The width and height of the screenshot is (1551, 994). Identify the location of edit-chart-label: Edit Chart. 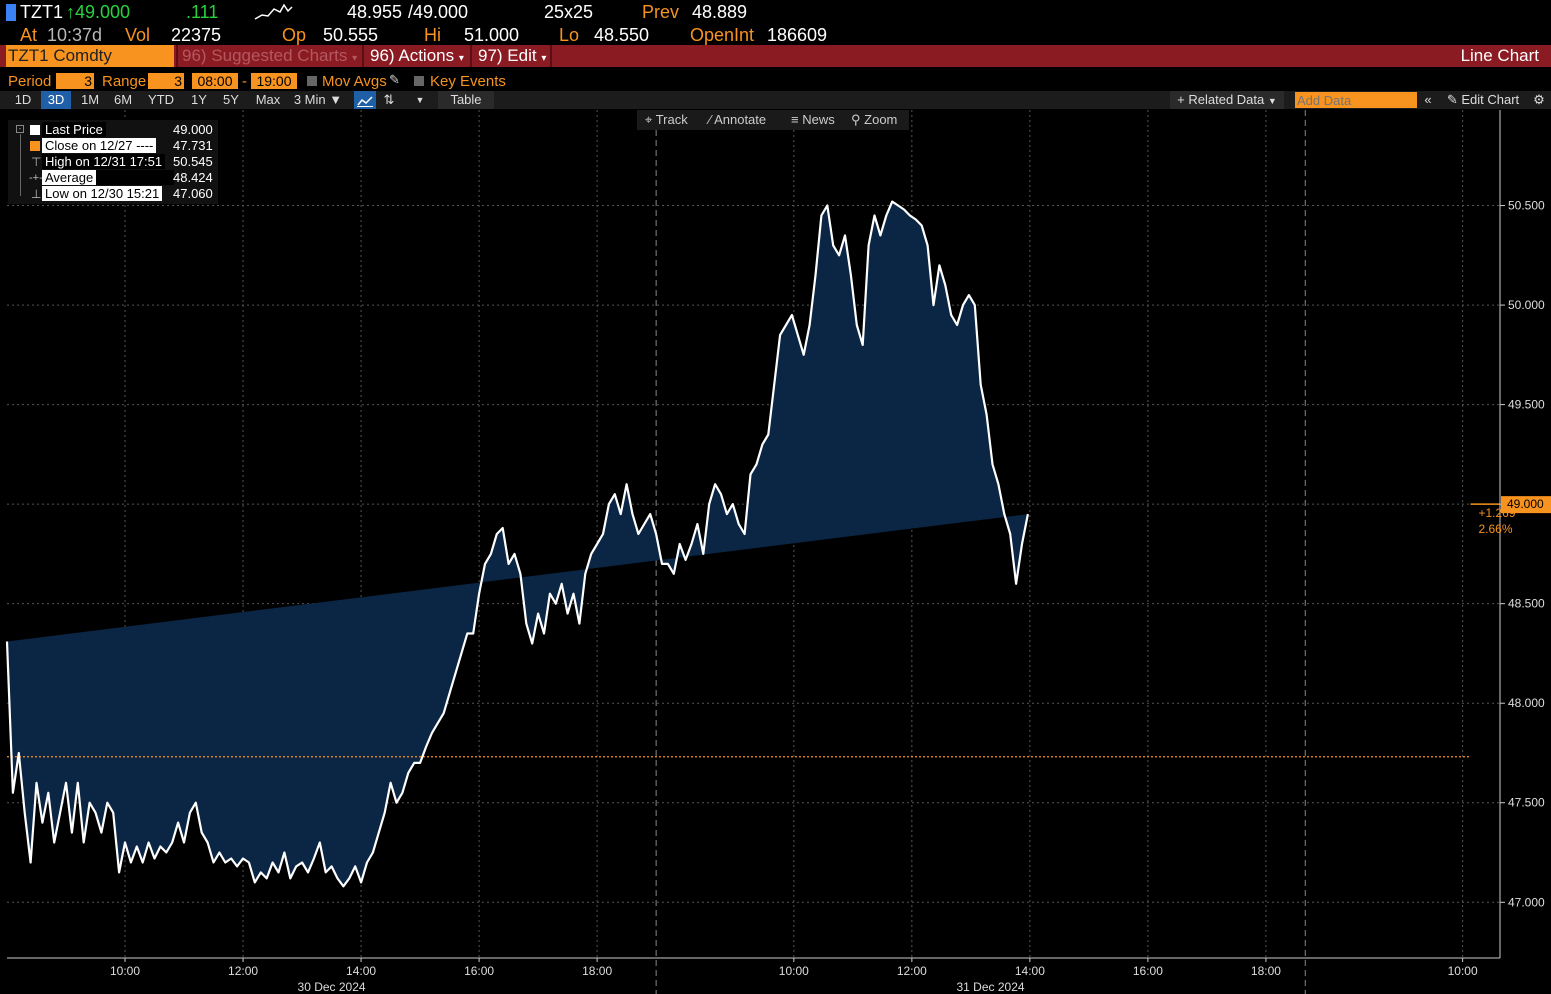
(1490, 99).